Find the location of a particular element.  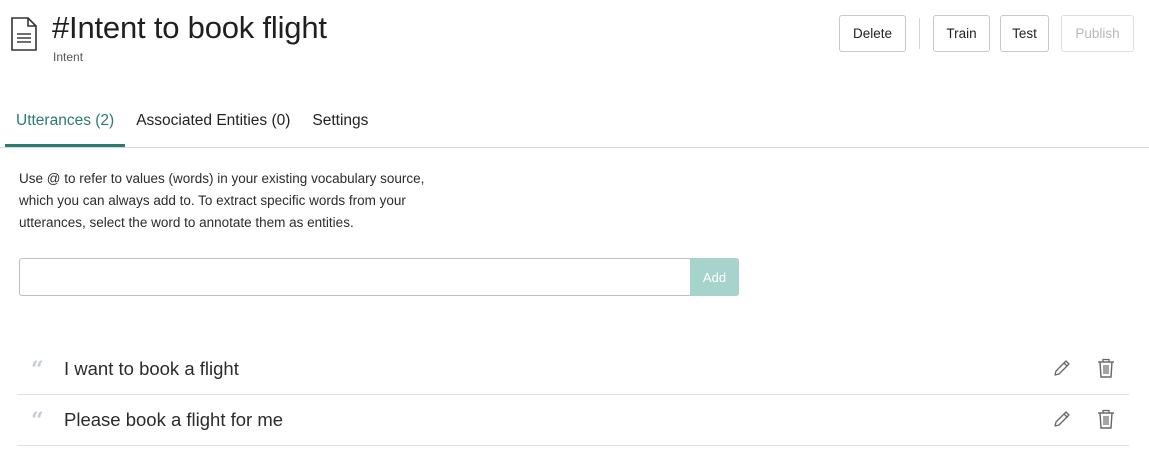

tab-utterances: Utterances (2) is located at coordinates (65, 121).